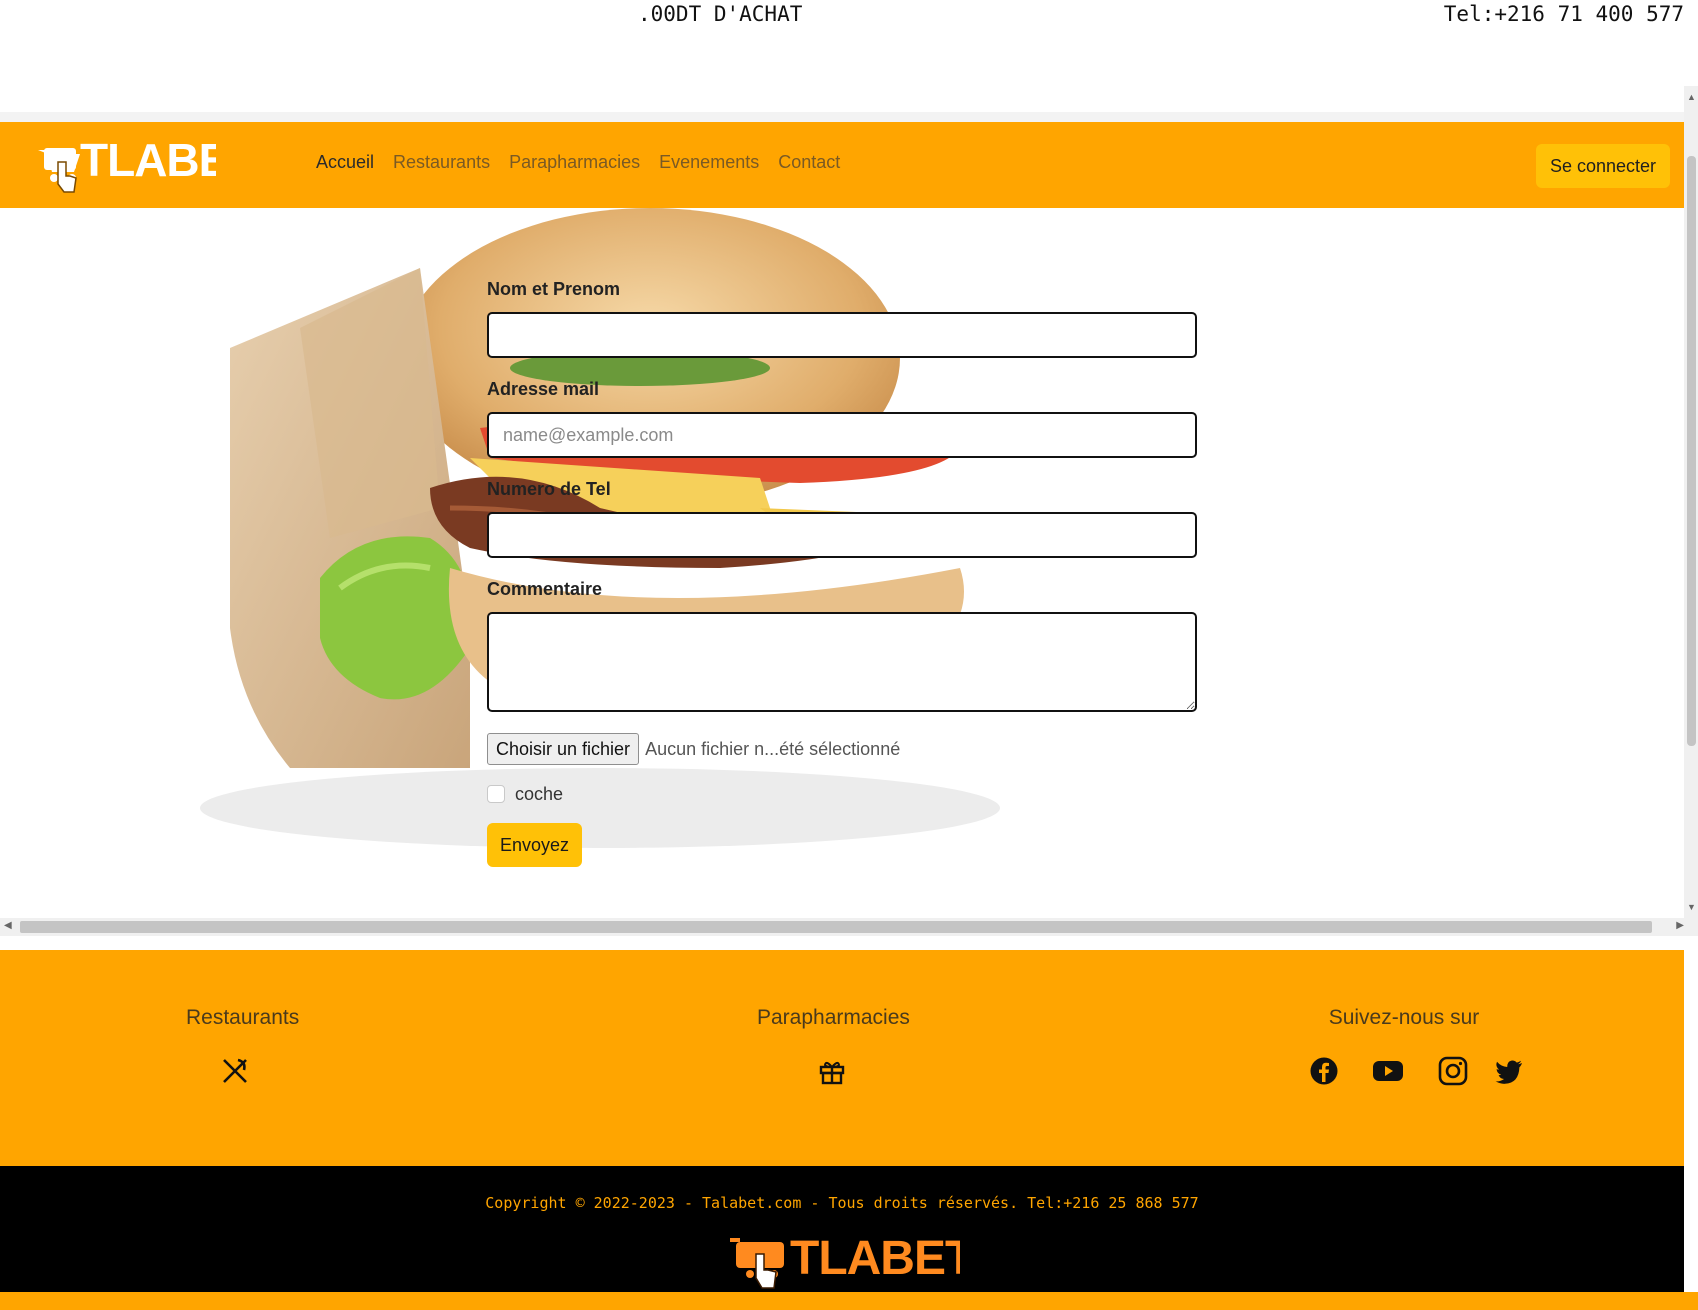 Image resolution: width=1698 pixels, height=1310 pixels. I want to click on checkbox-label: coche, so click(539, 794).